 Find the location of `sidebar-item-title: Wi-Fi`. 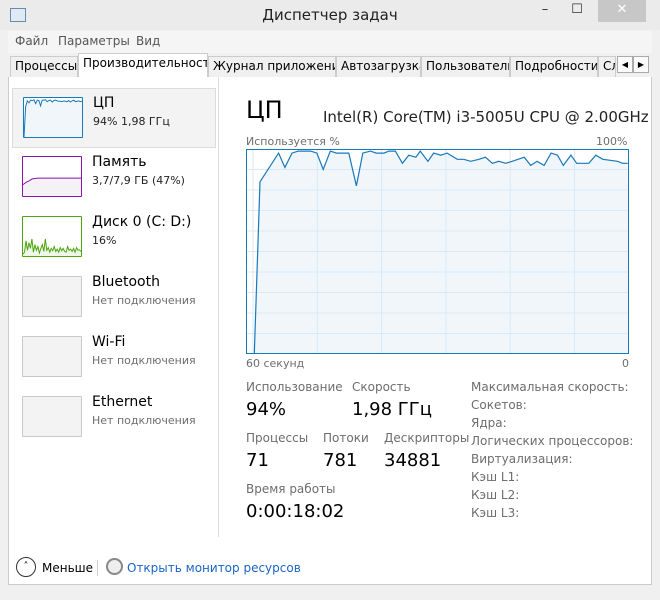

sidebar-item-title: Wi-Fi is located at coordinates (109, 342).